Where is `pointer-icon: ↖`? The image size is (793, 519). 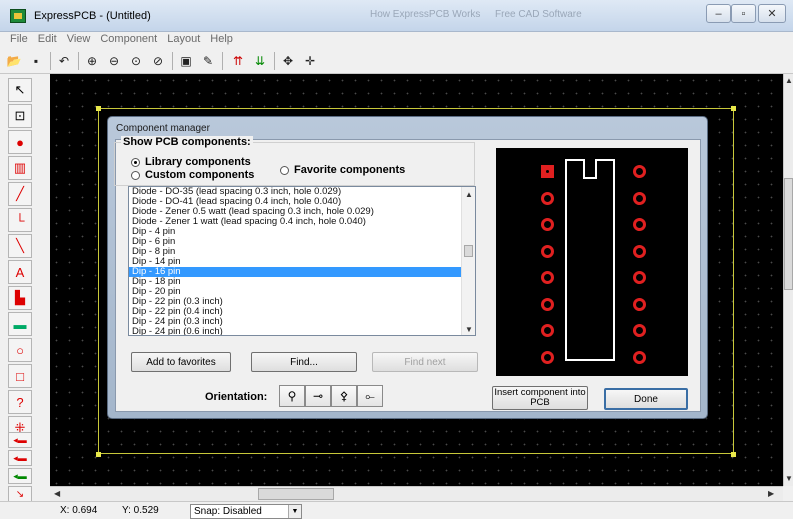
pointer-icon: ↖ is located at coordinates (20, 90).